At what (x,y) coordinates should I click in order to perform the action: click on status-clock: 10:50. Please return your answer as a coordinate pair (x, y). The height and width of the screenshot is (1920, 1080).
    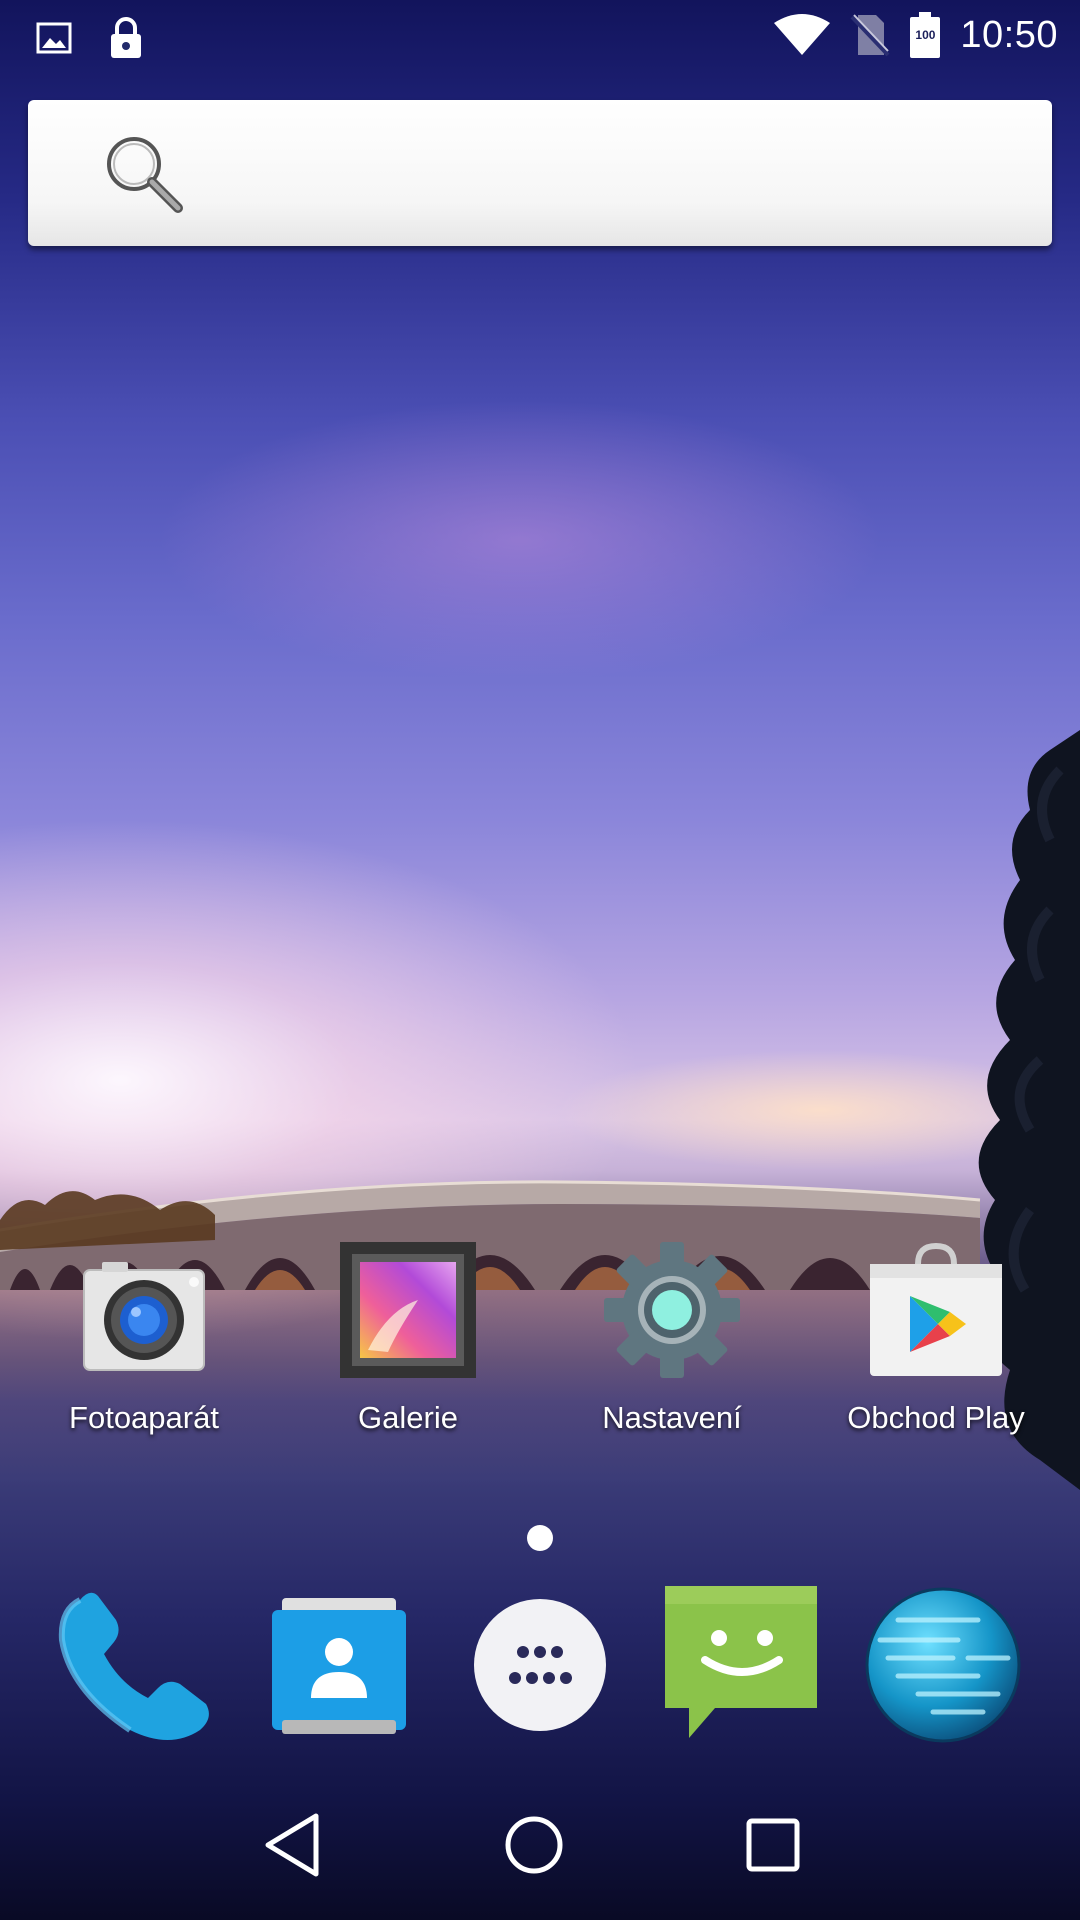
    Looking at the image, I should click on (1009, 34).